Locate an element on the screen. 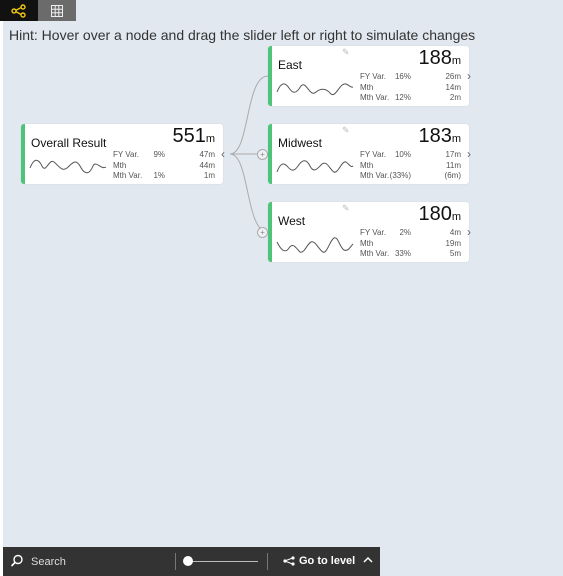 This screenshot has height=576, width=563. node-name: East is located at coordinates (290, 65).